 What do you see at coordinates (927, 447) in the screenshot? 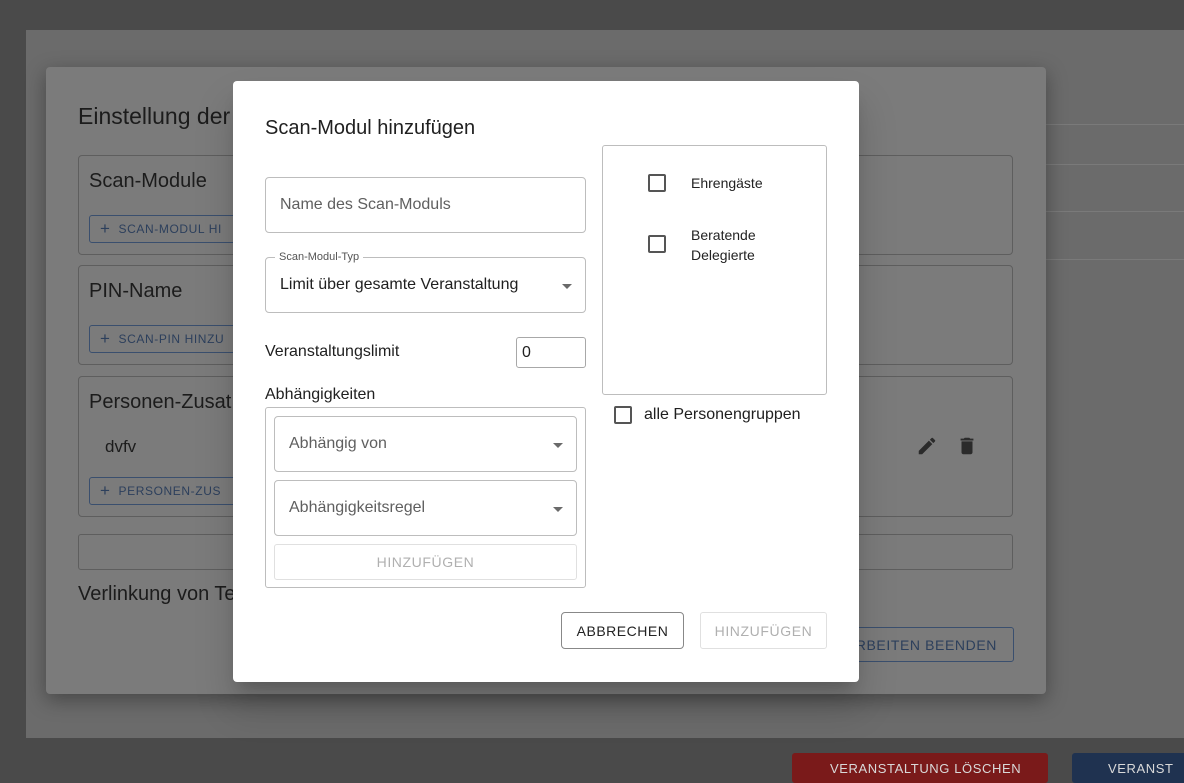
I see `edit-icon` at bounding box center [927, 447].